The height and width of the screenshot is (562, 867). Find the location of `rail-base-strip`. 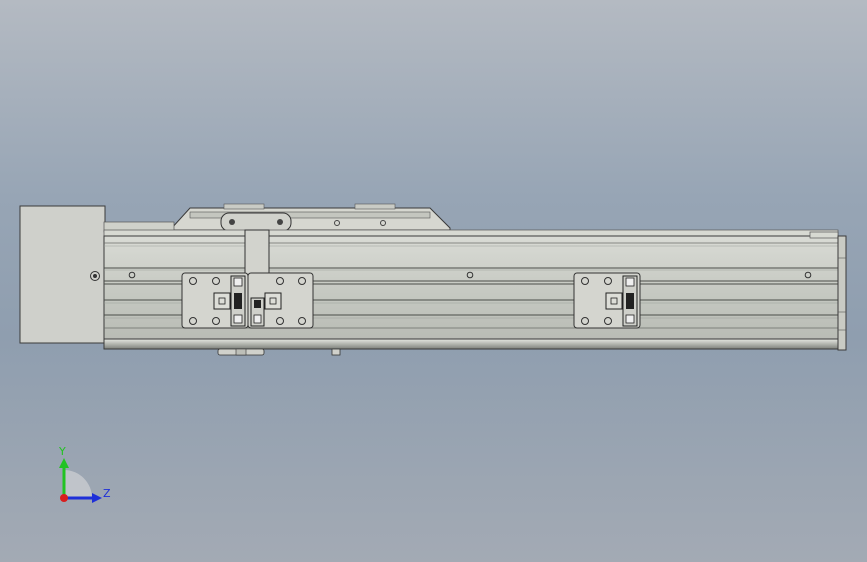

rail-base-strip is located at coordinates (471, 344).